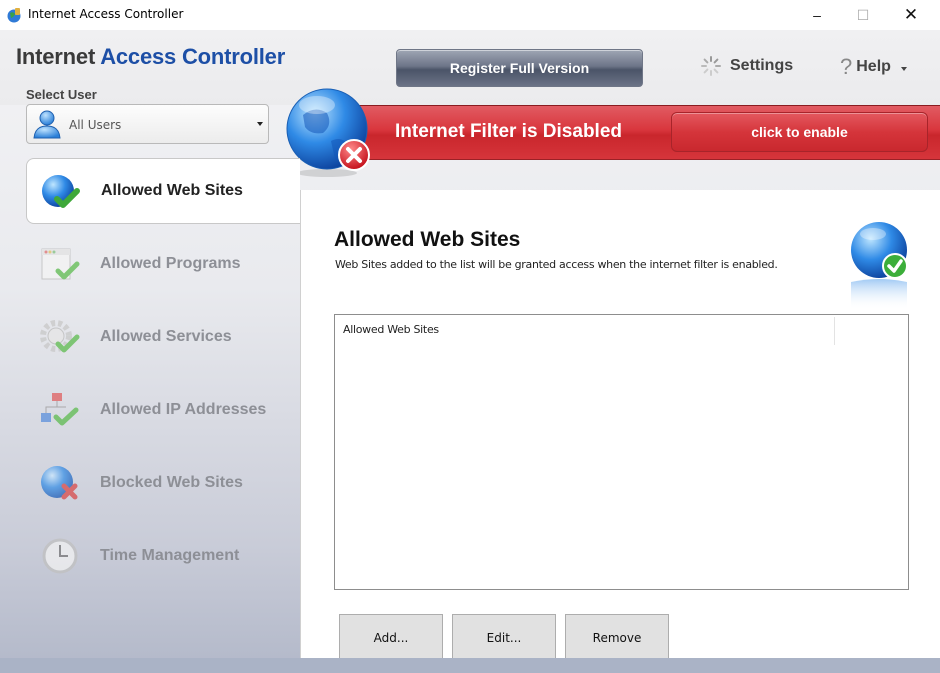  I want to click on help-menu: ? Help, so click(873, 67).